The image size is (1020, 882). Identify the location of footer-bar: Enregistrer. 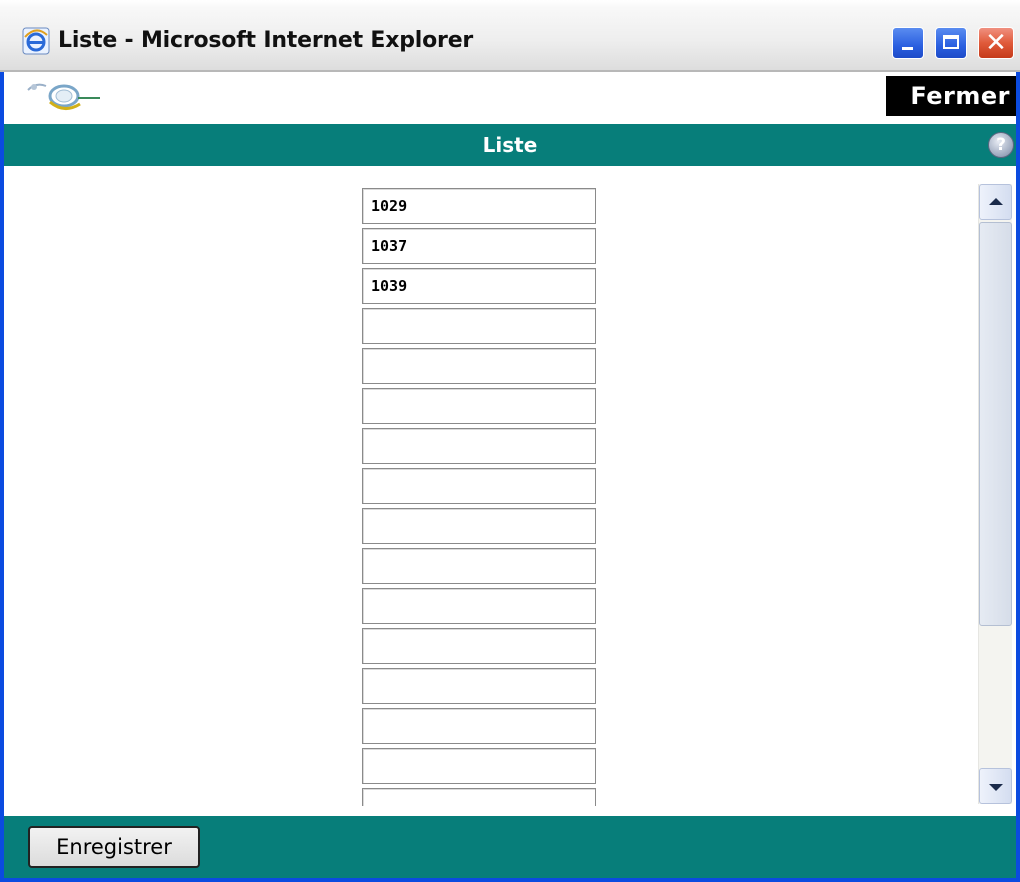
(510, 847).